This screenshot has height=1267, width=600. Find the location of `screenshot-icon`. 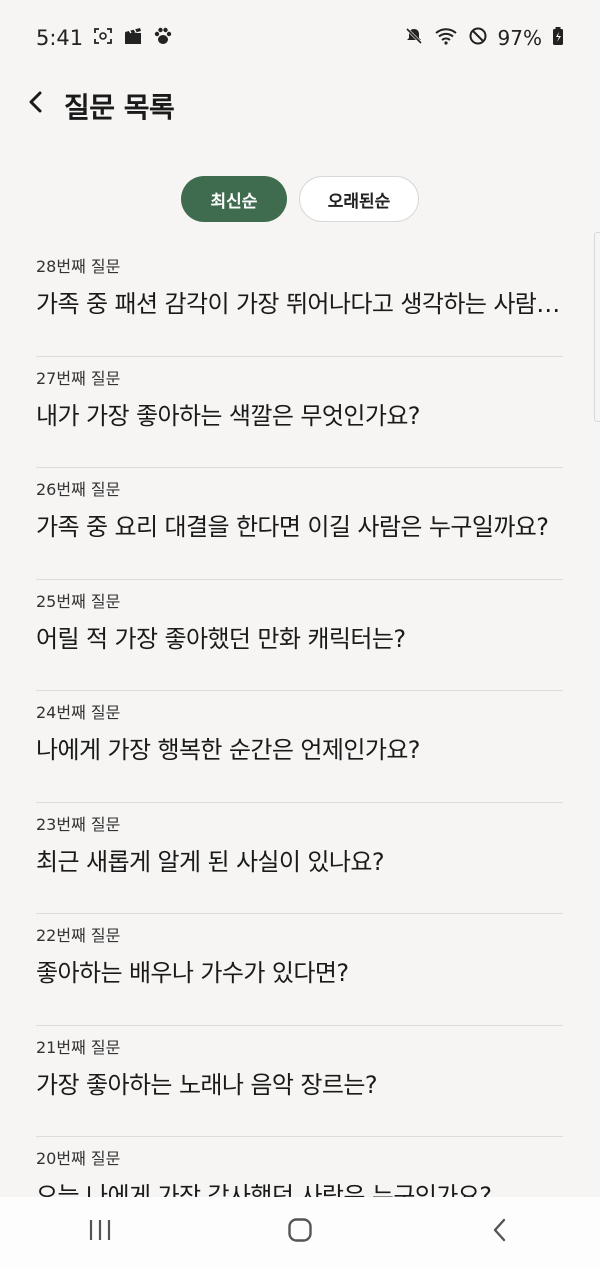

screenshot-icon is located at coordinates (103, 38).